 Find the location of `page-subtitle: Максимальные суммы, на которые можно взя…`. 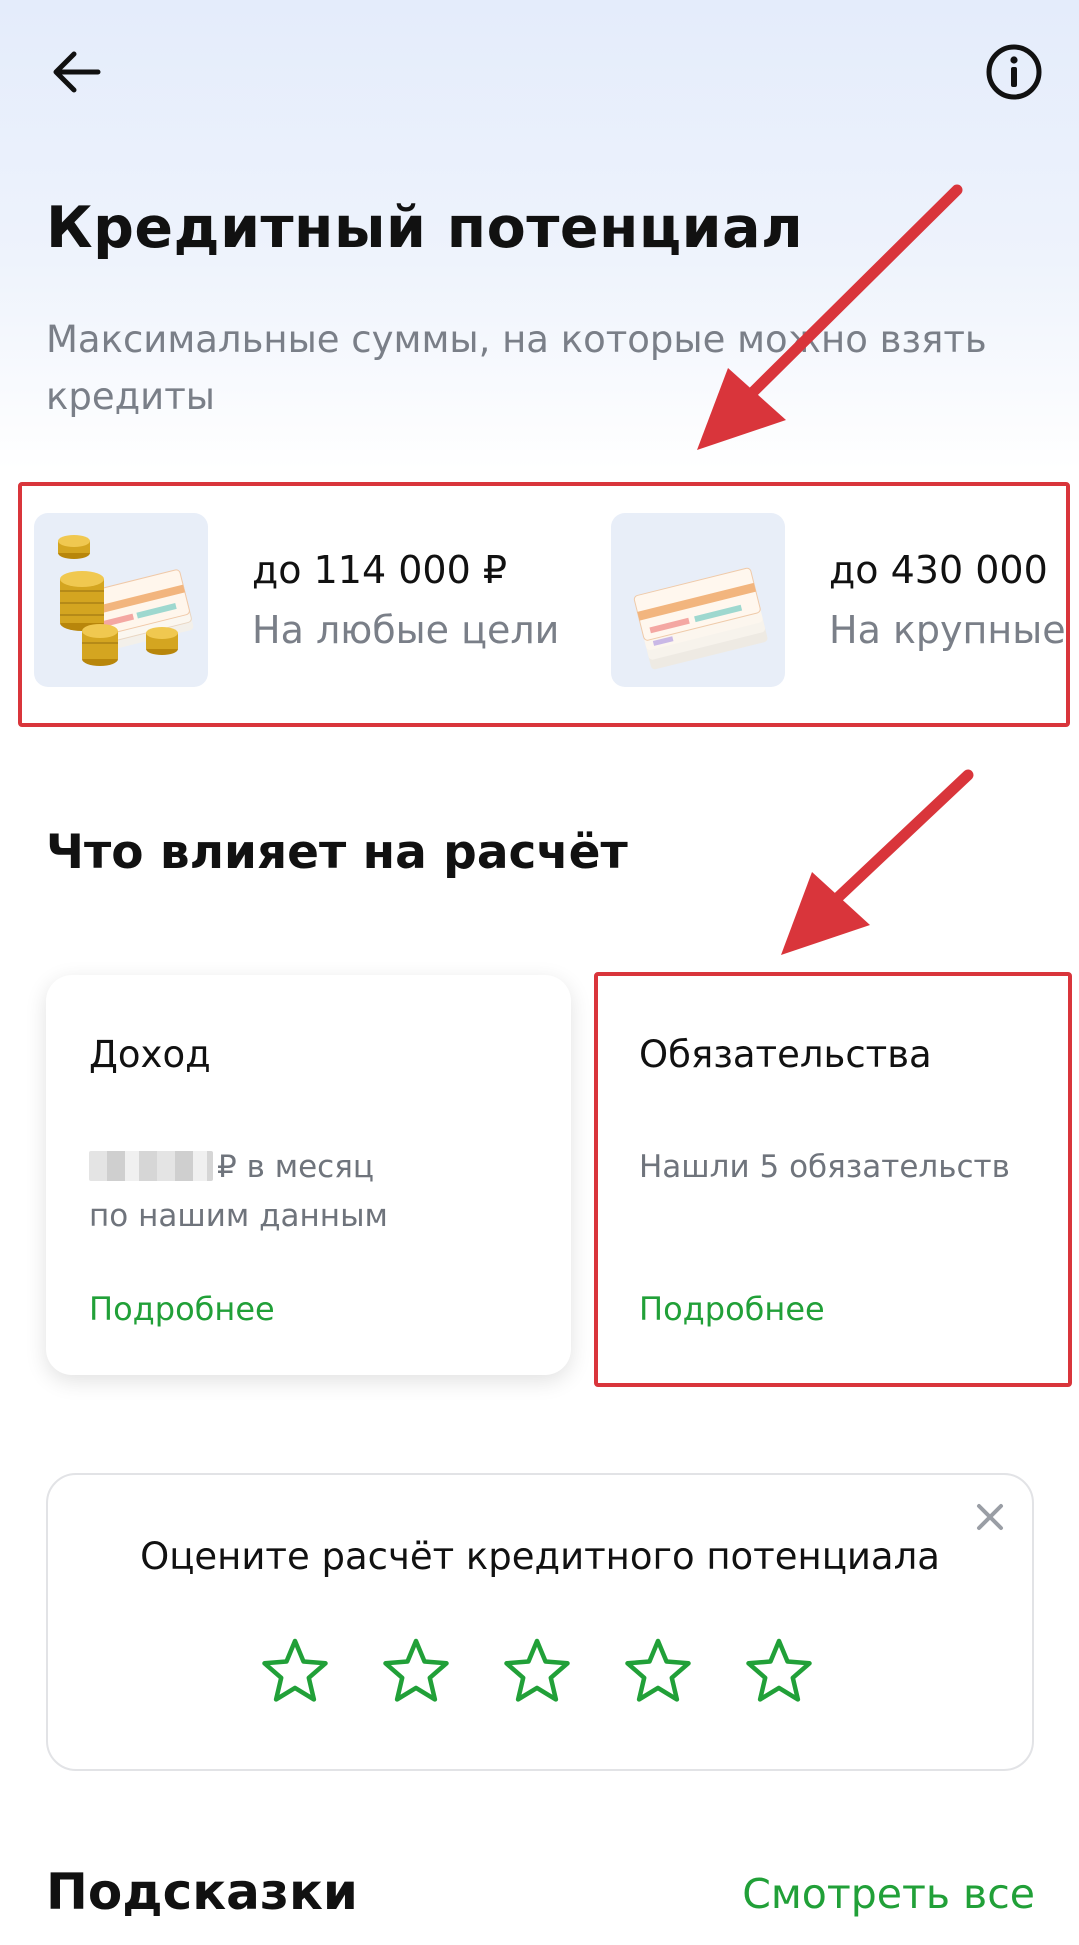

page-subtitle: Максимальные суммы, на которые можно взя… is located at coordinates (516, 368).